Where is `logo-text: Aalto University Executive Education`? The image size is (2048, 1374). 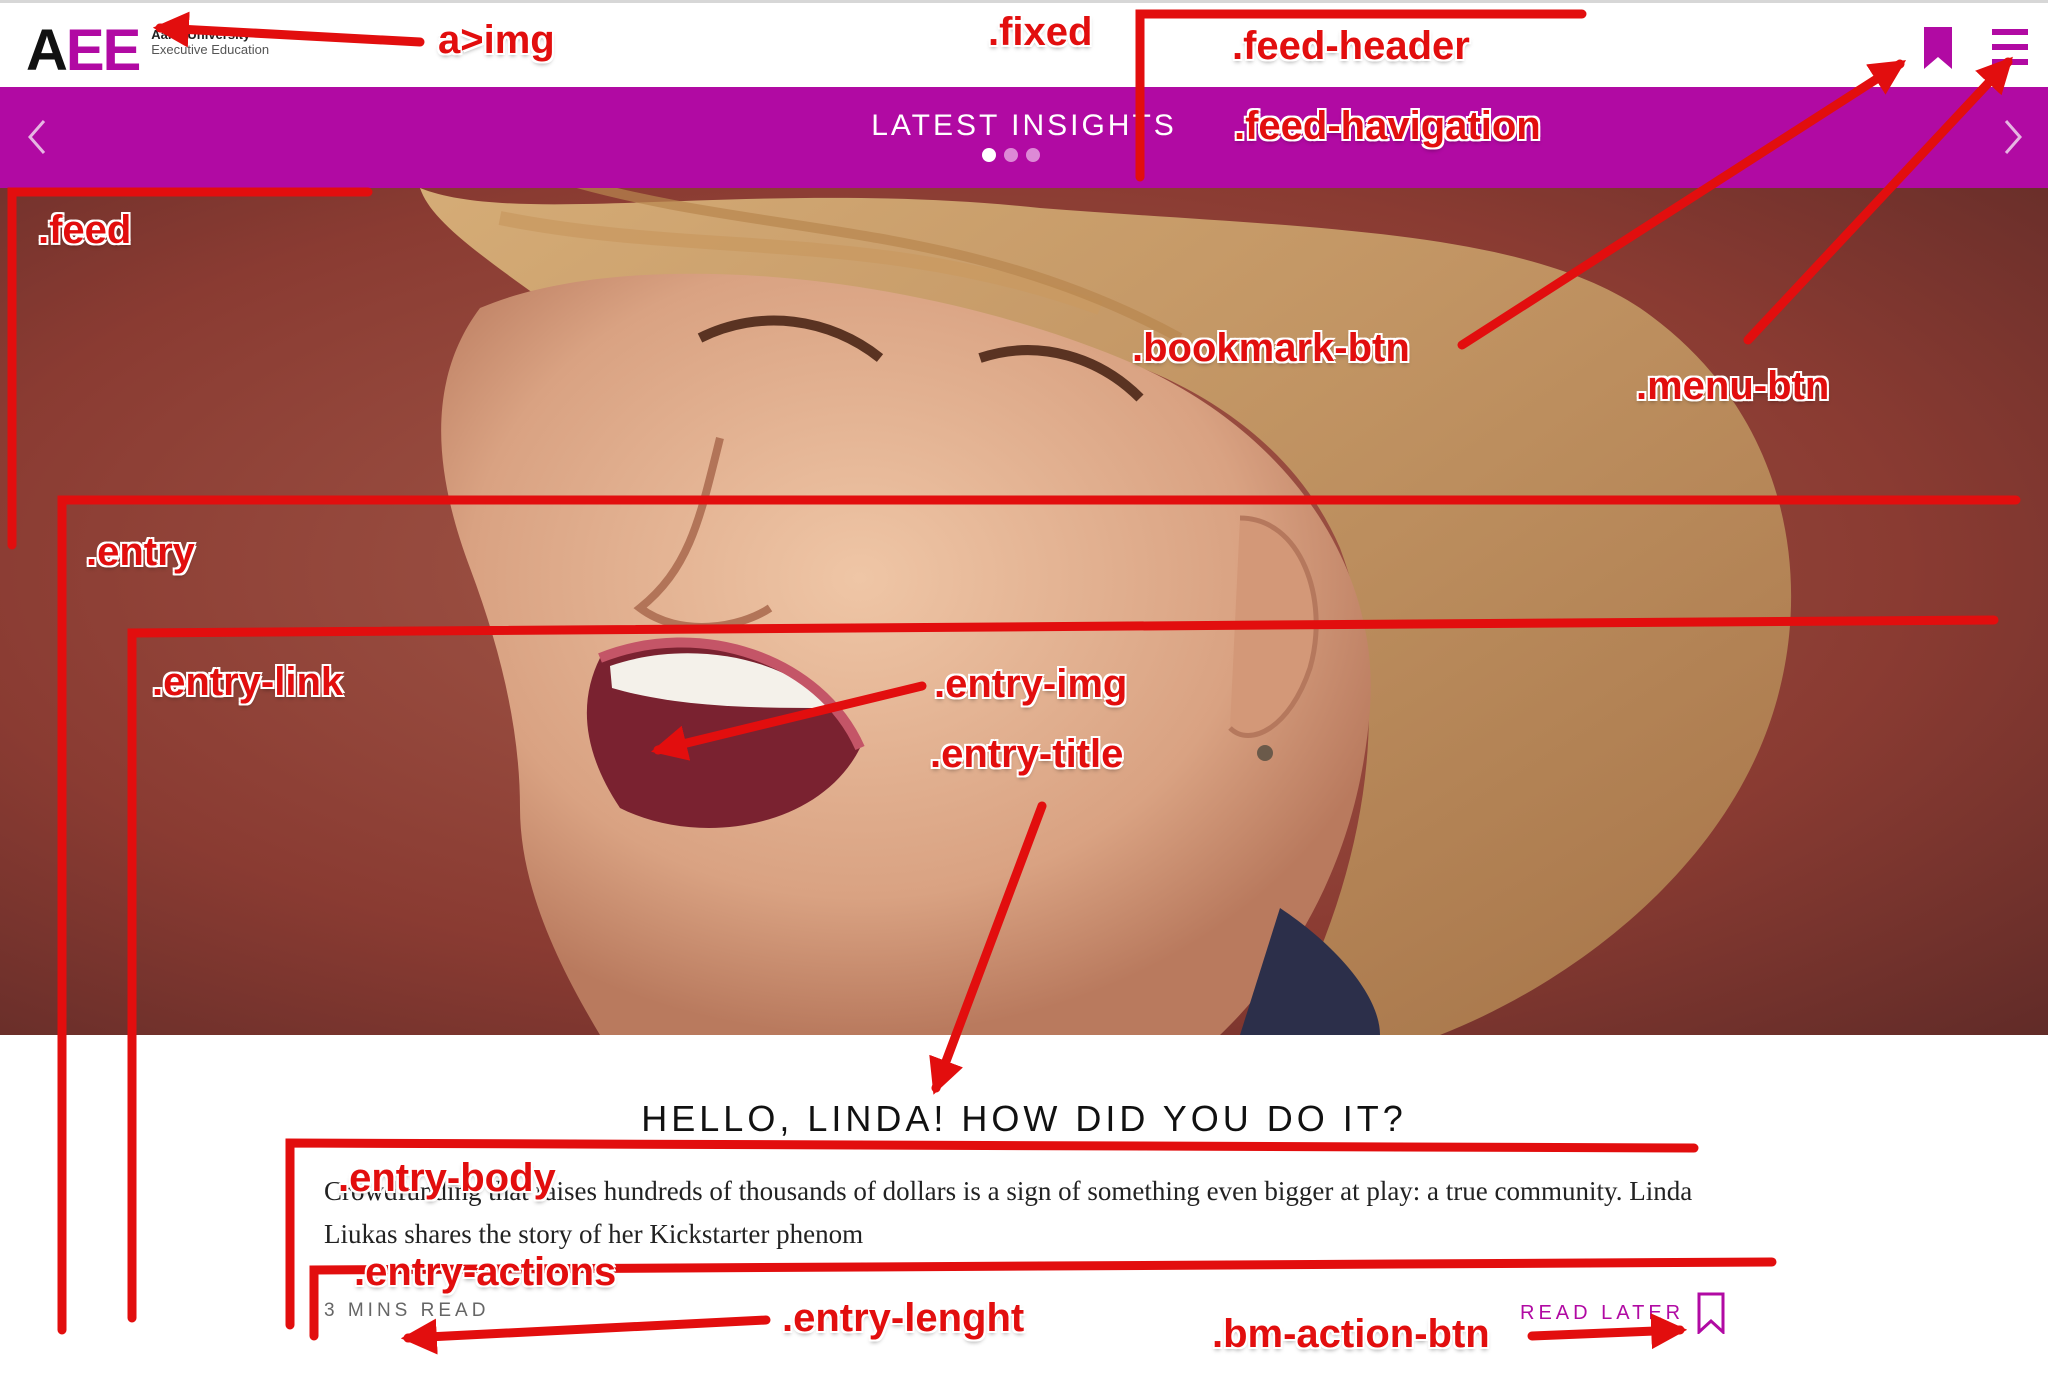 logo-text: Aalto University Executive Education is located at coordinates (210, 42).